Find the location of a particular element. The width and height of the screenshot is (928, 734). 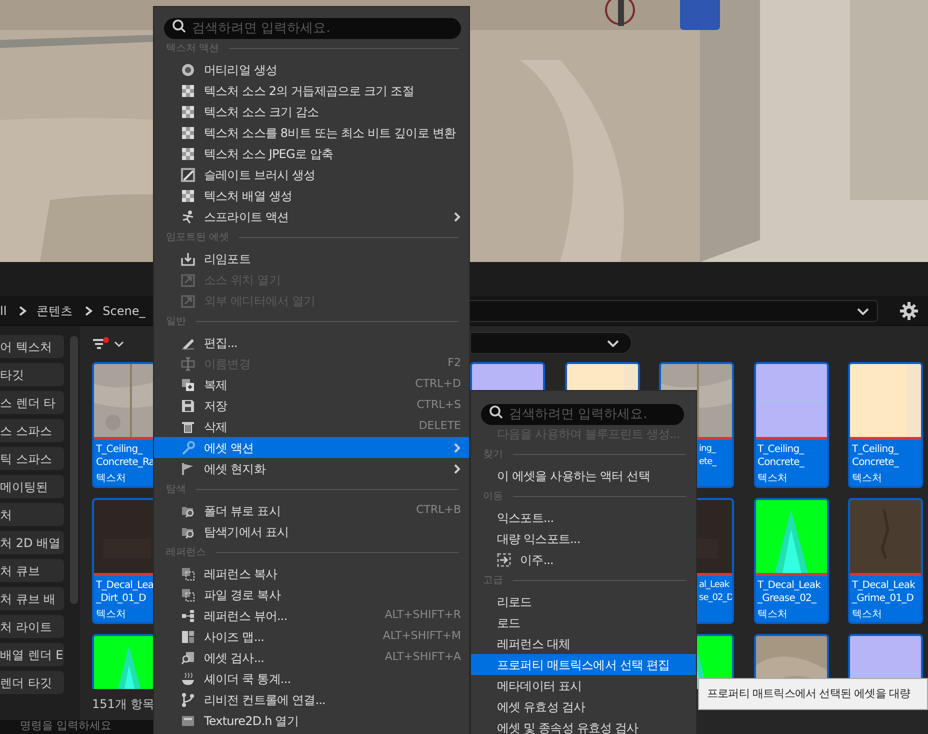

shortcut-label: CTRL+S is located at coordinates (438, 405).